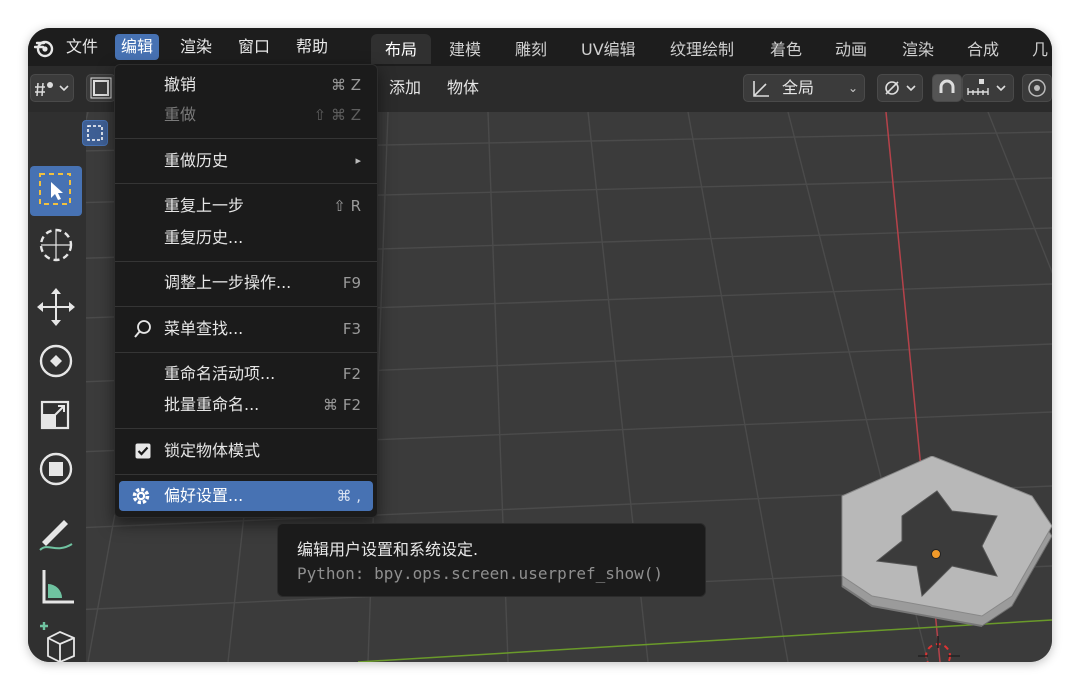  What do you see at coordinates (852, 88) in the screenshot?
I see `chevron-down-icon: ⌄` at bounding box center [852, 88].